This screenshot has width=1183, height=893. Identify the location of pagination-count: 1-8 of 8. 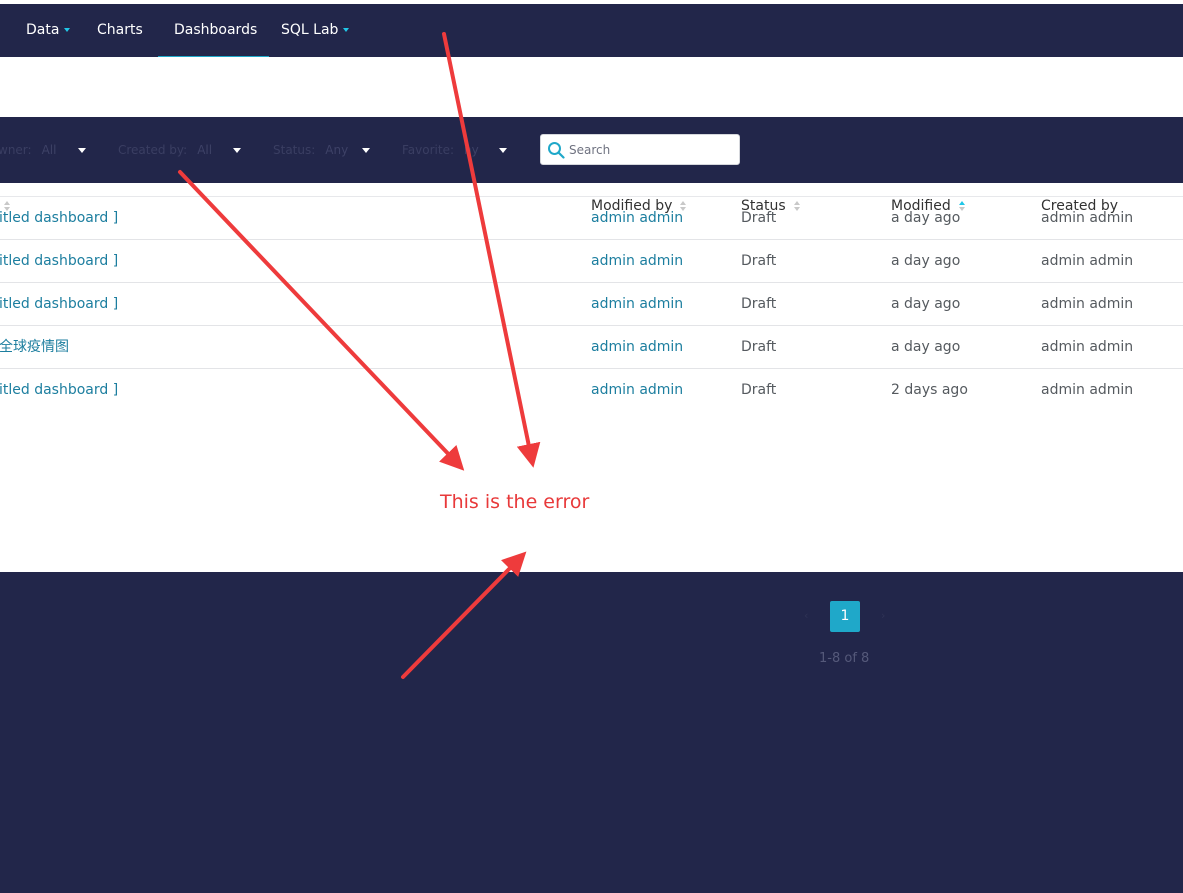
(844, 658).